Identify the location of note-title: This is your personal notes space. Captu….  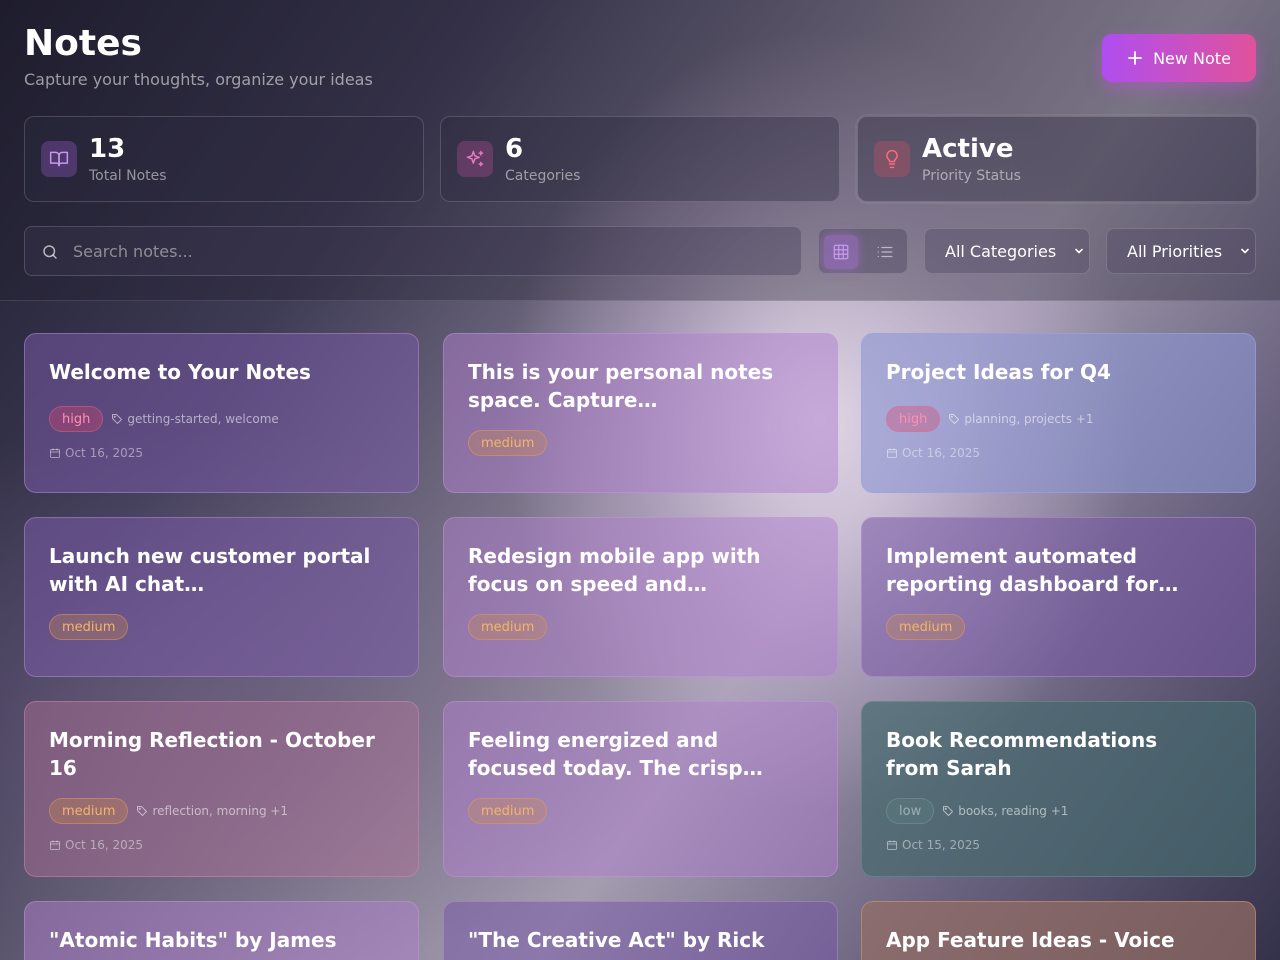
(621, 386).